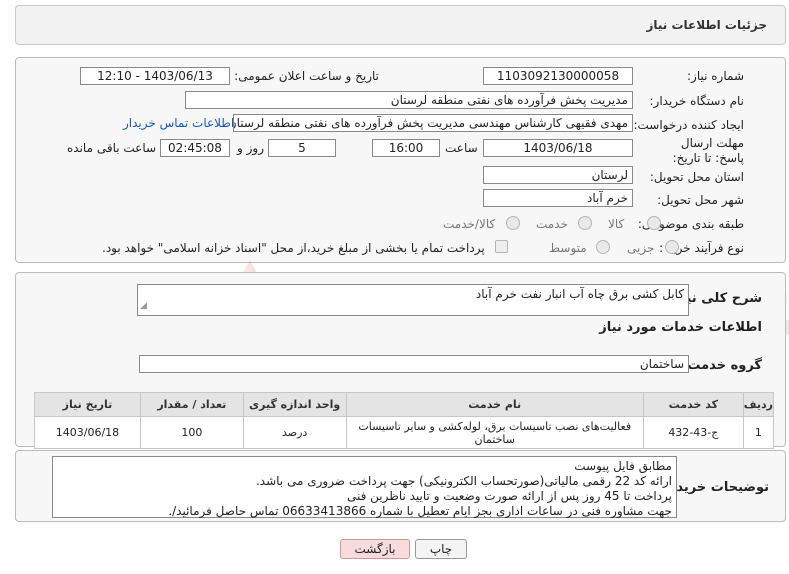 The image size is (789, 574). I want to click on services-title: اطلاعات خدمات مورد نیاز, so click(680, 327).